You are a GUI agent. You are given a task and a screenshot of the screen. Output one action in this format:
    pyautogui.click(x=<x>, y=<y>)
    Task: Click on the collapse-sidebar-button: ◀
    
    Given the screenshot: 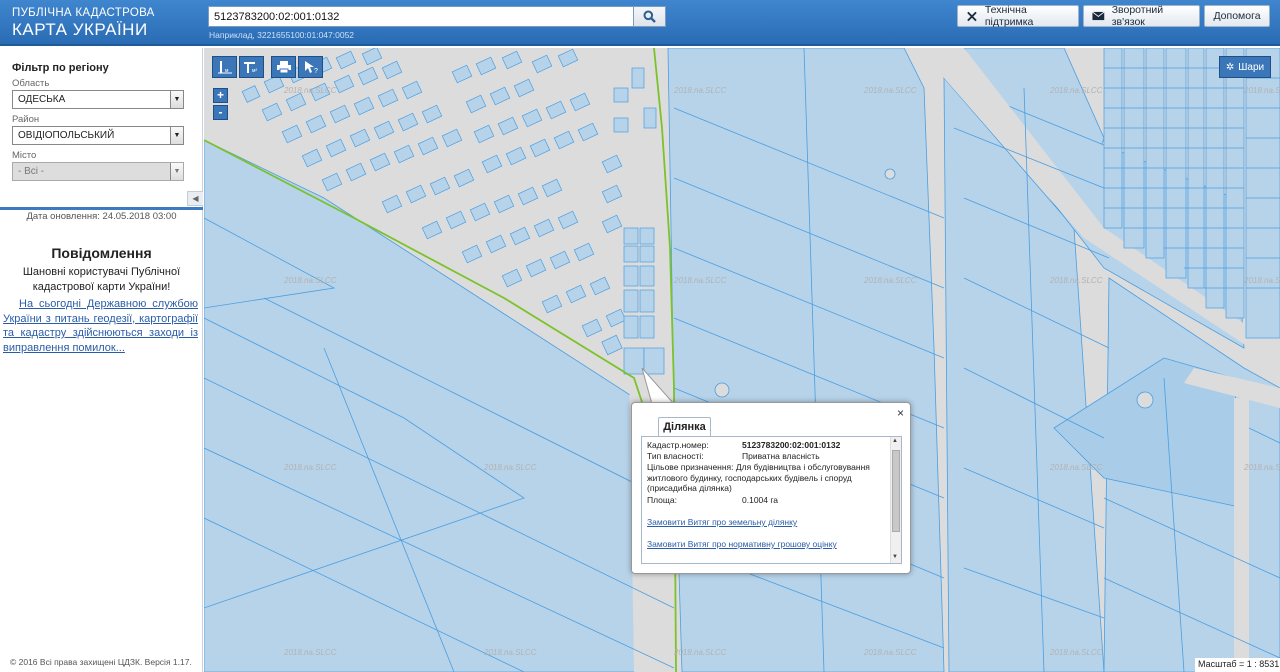 What is the action you would take?
    pyautogui.click(x=195, y=198)
    